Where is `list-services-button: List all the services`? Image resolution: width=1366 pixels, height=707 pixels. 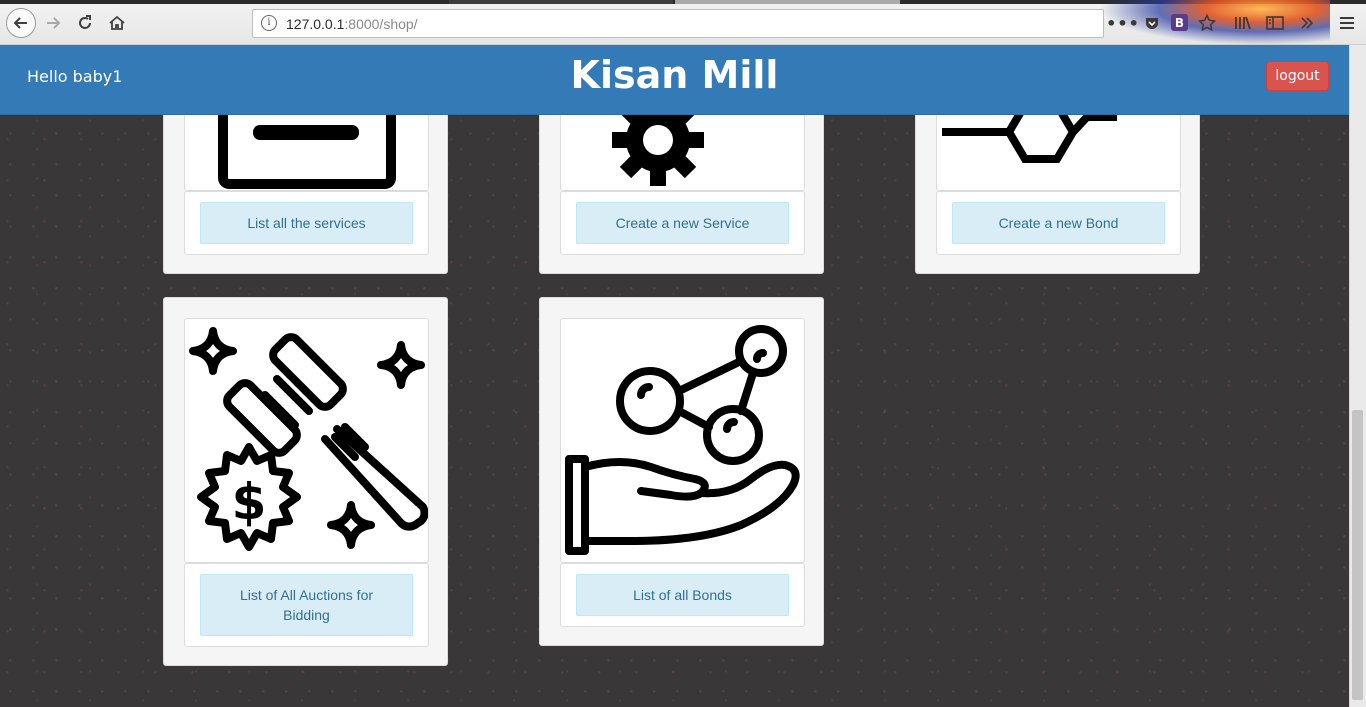
list-services-button: List all the services is located at coordinates (306, 223).